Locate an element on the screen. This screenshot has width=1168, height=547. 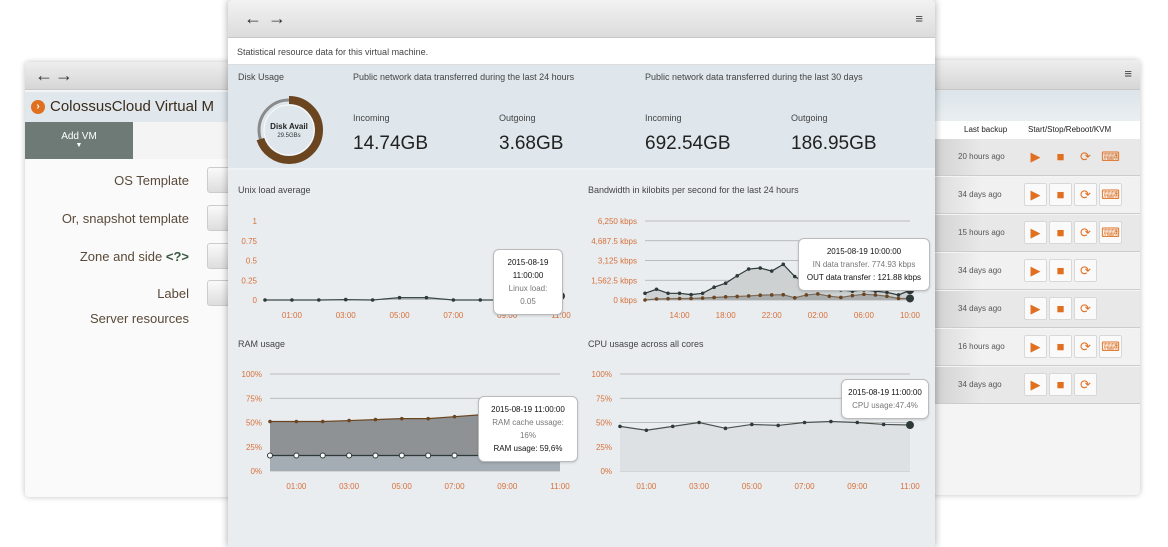
bw-x-tick: 18:00 is located at coordinates (726, 315).